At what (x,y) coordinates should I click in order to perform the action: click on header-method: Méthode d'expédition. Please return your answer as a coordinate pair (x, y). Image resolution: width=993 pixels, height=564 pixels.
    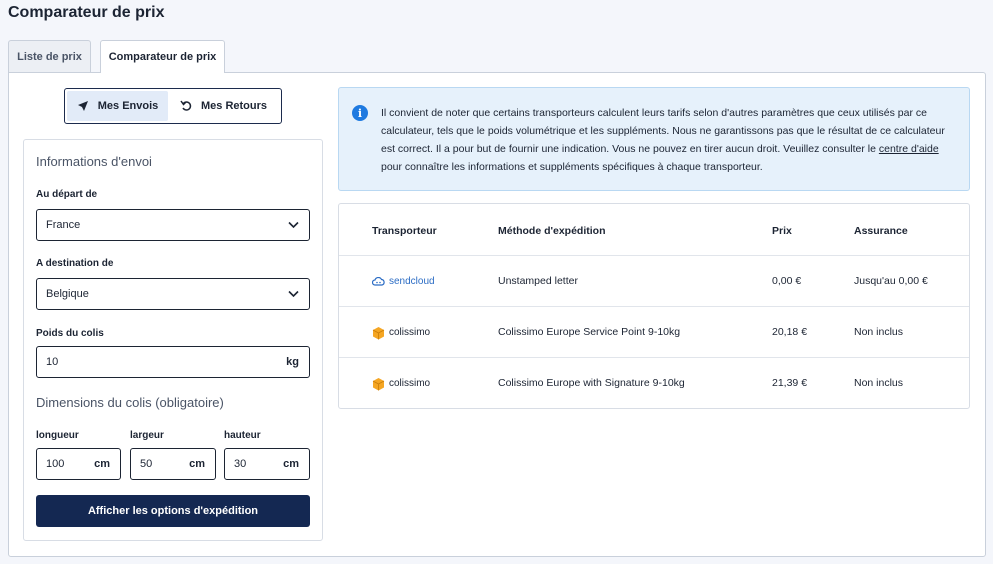
    Looking at the image, I should click on (552, 231).